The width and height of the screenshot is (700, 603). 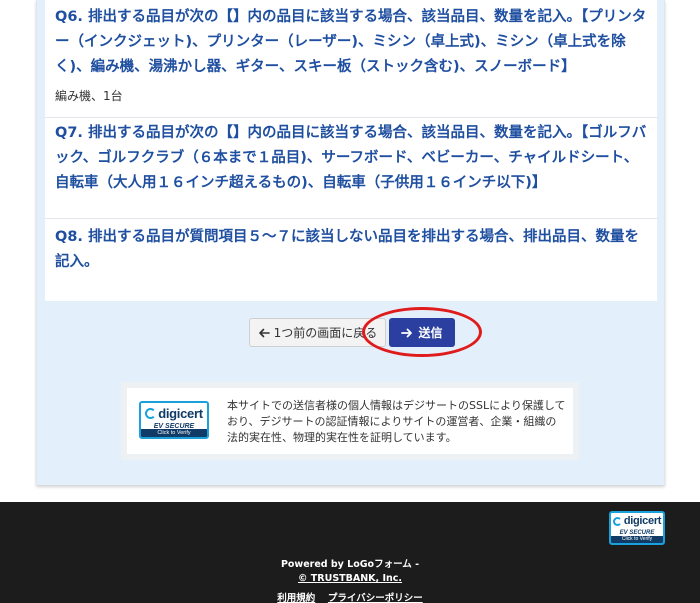 What do you see at coordinates (430, 333) in the screenshot?
I see `submit-button-label: 送信` at bounding box center [430, 333].